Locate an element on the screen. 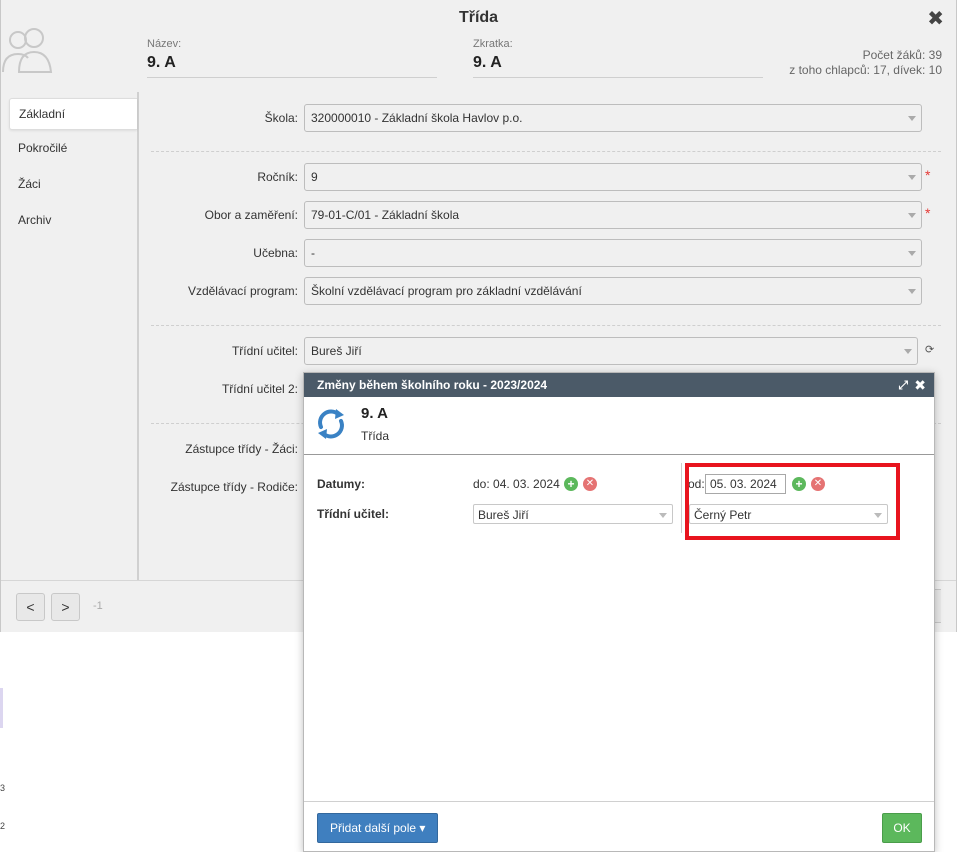 This screenshot has height=852, width=957. dialog-tabs: Základní Pokročilé Žáci Archiv is located at coordinates (70, 336).